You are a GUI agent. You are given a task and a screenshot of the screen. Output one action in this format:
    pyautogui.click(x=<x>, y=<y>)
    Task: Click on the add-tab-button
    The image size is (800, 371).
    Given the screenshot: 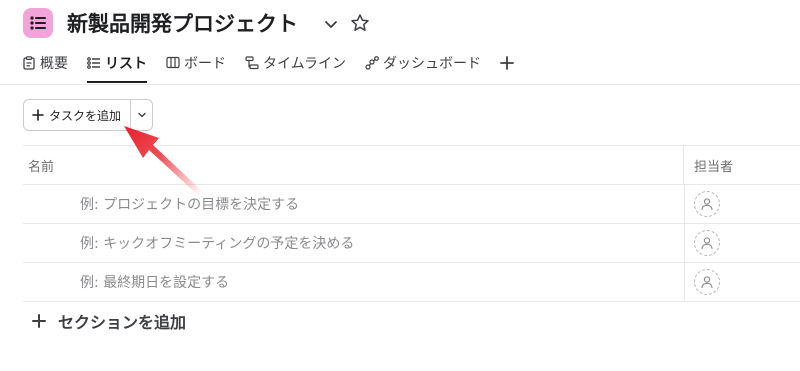 What is the action you would take?
    pyautogui.click(x=507, y=63)
    